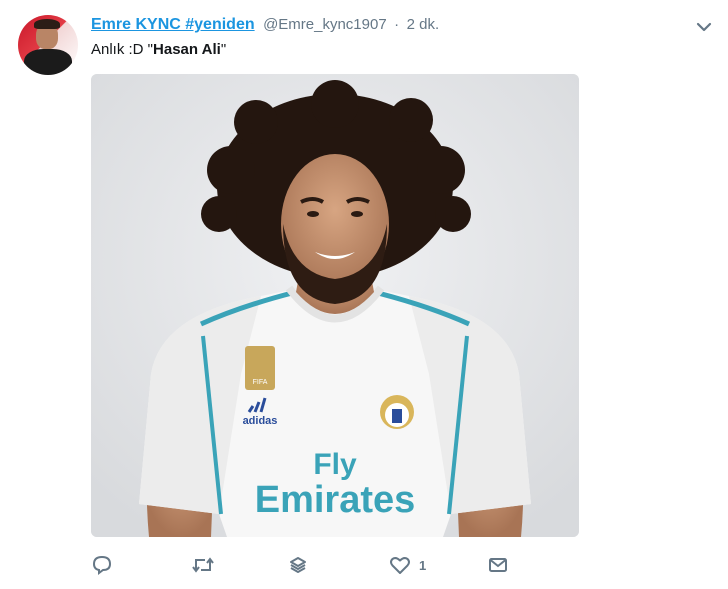 The image size is (728, 589). Describe the element at coordinates (704, 27) in the screenshot. I see `chevron-down-icon` at that location.